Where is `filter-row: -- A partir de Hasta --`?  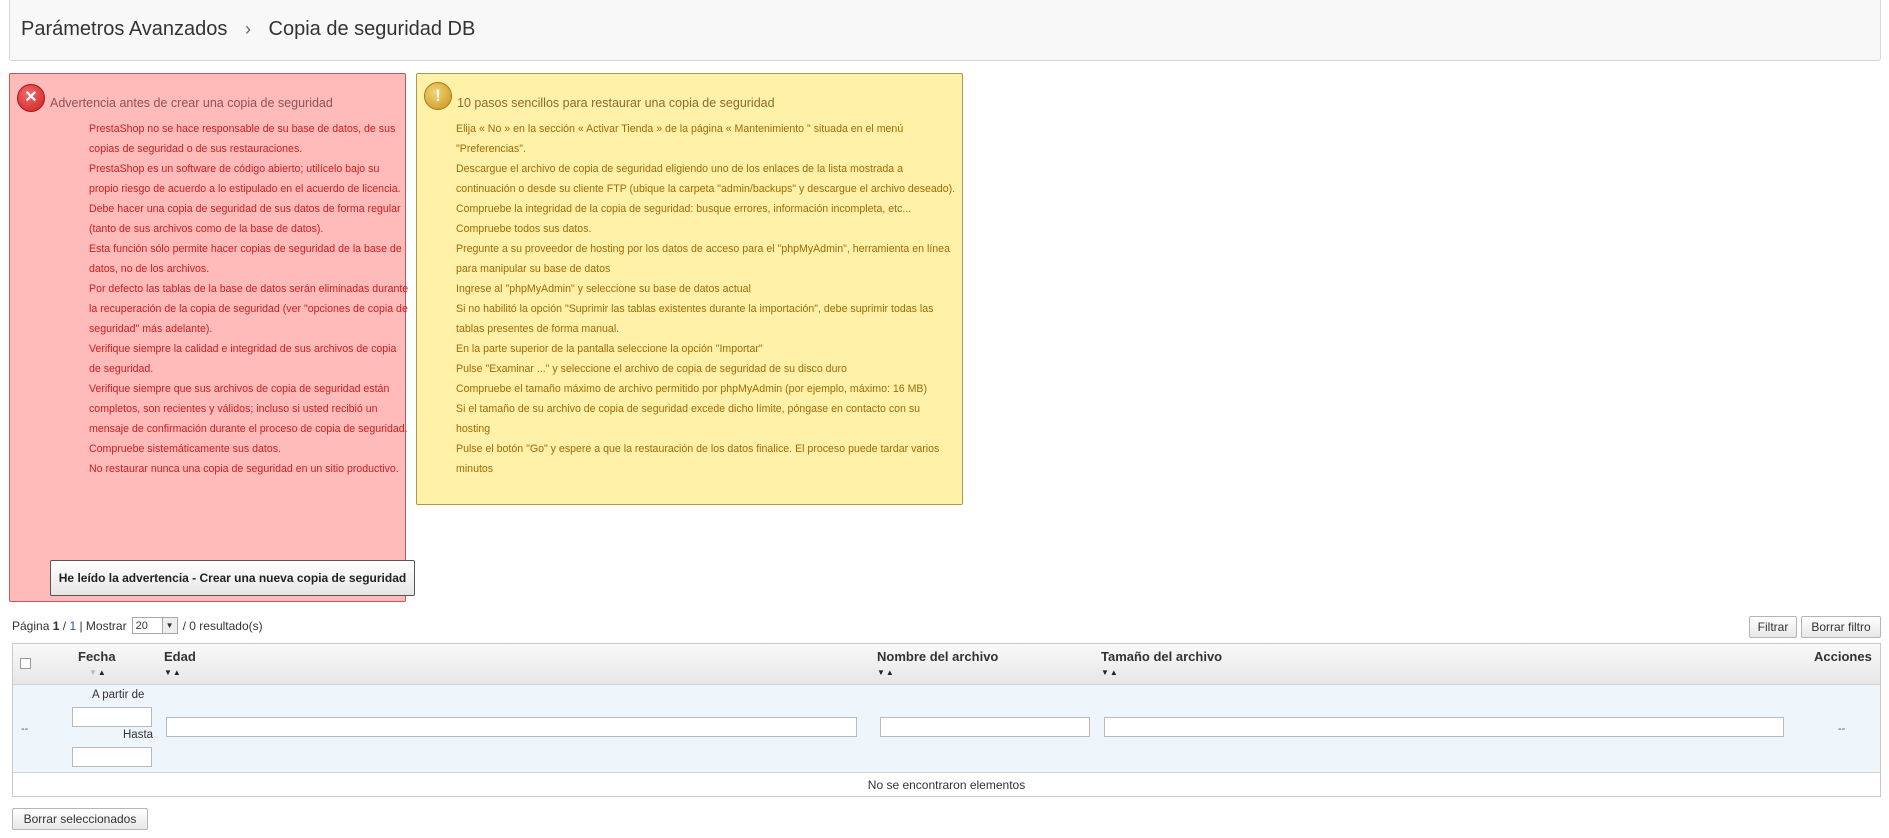 filter-row: -- A partir de Hasta -- is located at coordinates (946, 729).